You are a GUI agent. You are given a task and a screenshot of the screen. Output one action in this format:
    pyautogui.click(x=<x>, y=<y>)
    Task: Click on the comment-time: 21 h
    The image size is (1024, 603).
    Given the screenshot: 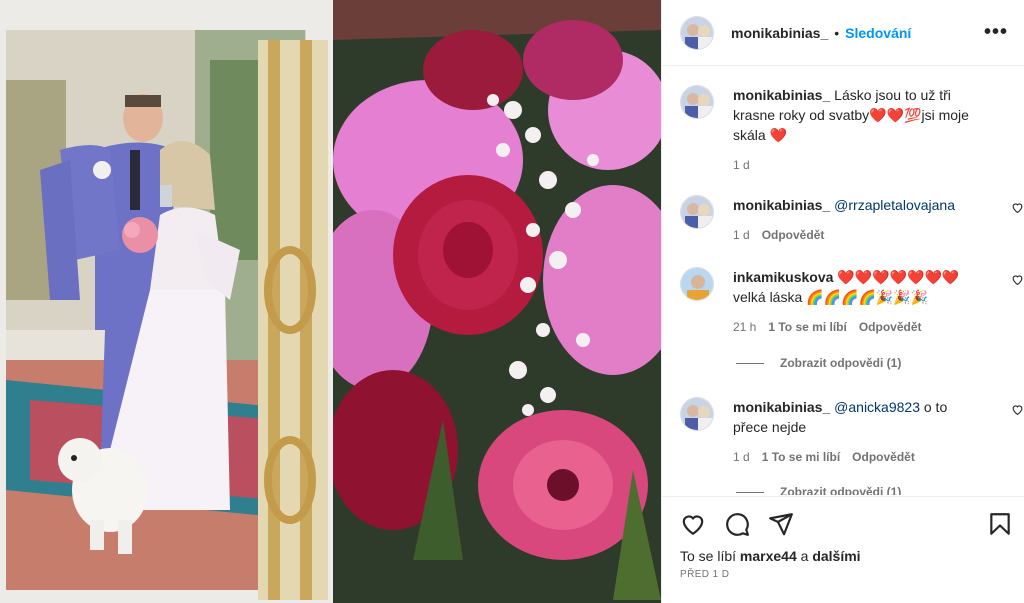 What is the action you would take?
    pyautogui.click(x=744, y=327)
    